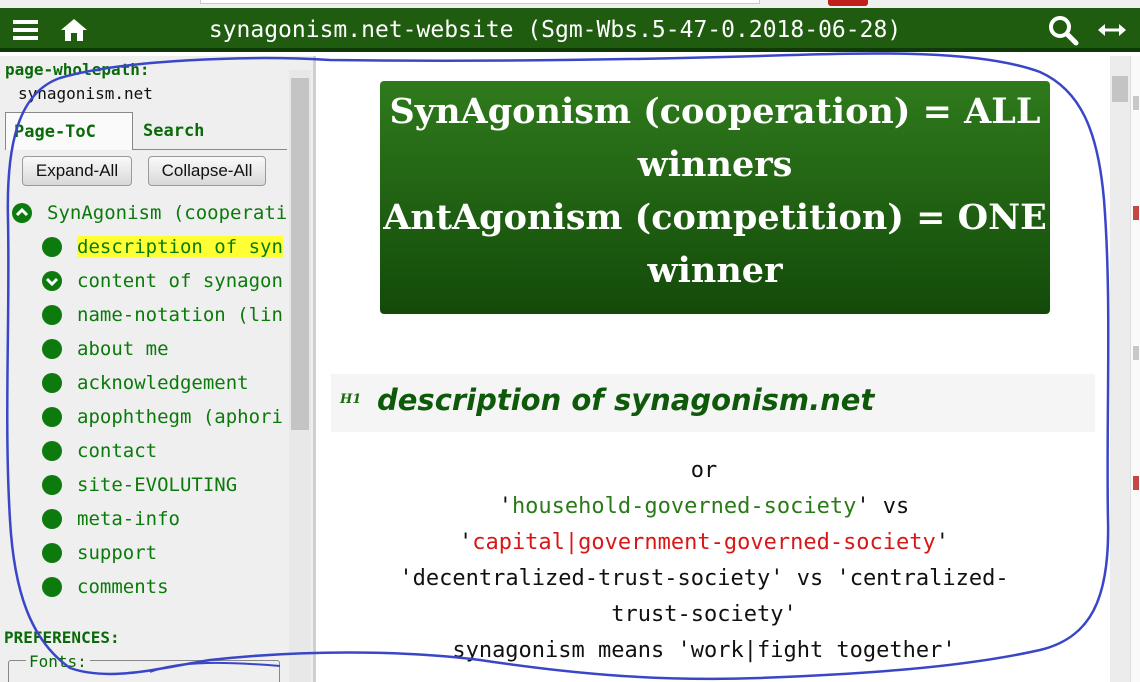  What do you see at coordinates (69, 131) in the screenshot?
I see `tab-page-toc: Page-ToC` at bounding box center [69, 131].